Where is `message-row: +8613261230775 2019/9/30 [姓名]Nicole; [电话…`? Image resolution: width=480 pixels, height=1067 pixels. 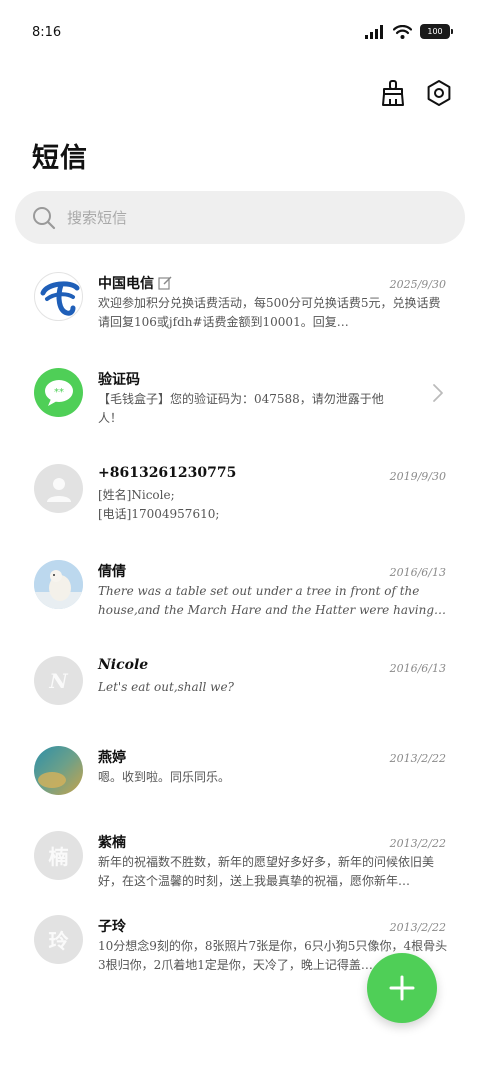
message-row: +8613261230775 2019/9/30 [姓名]Nicole; [电话… is located at coordinates (240, 499).